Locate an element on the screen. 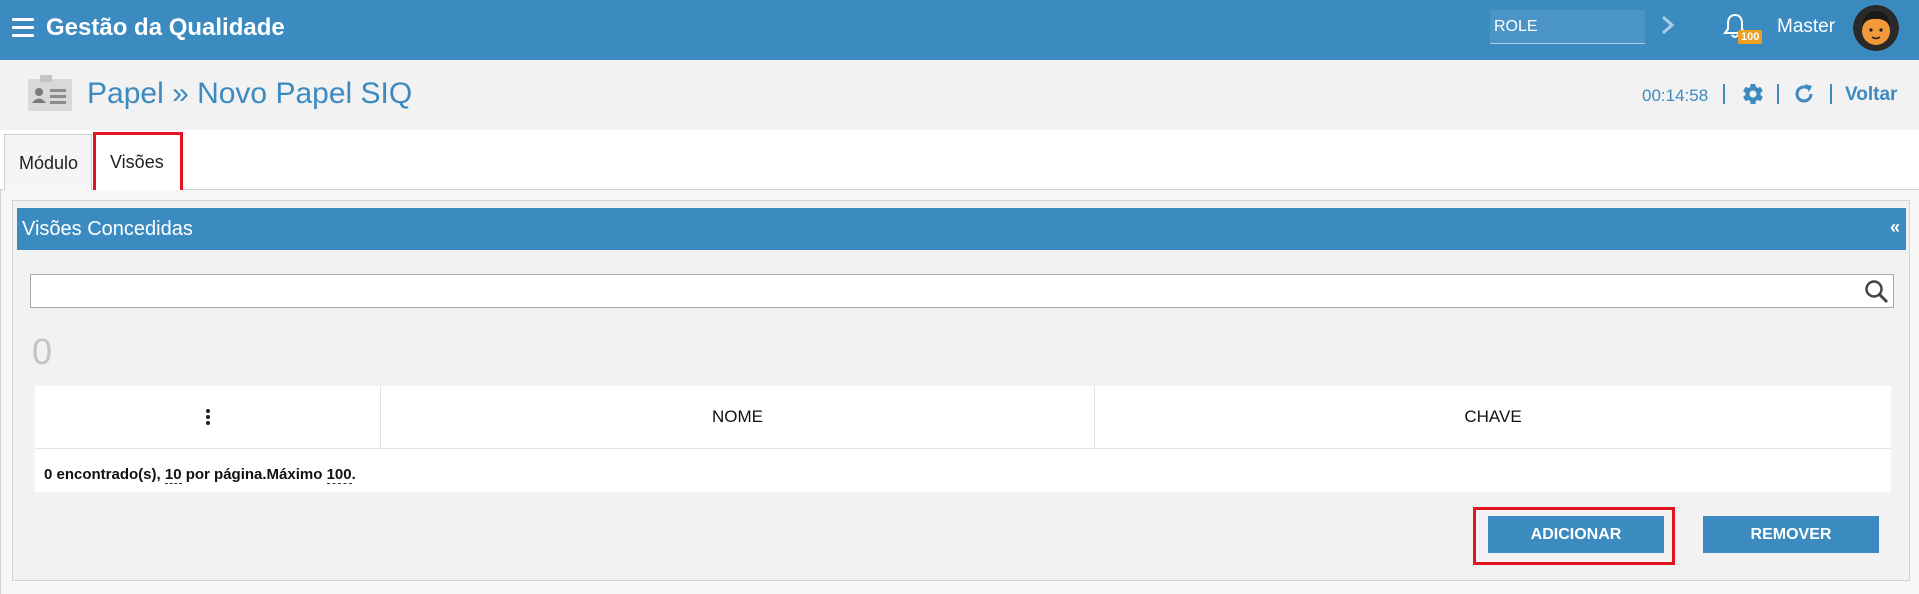  per-page-selector: 10 is located at coordinates (173, 475).